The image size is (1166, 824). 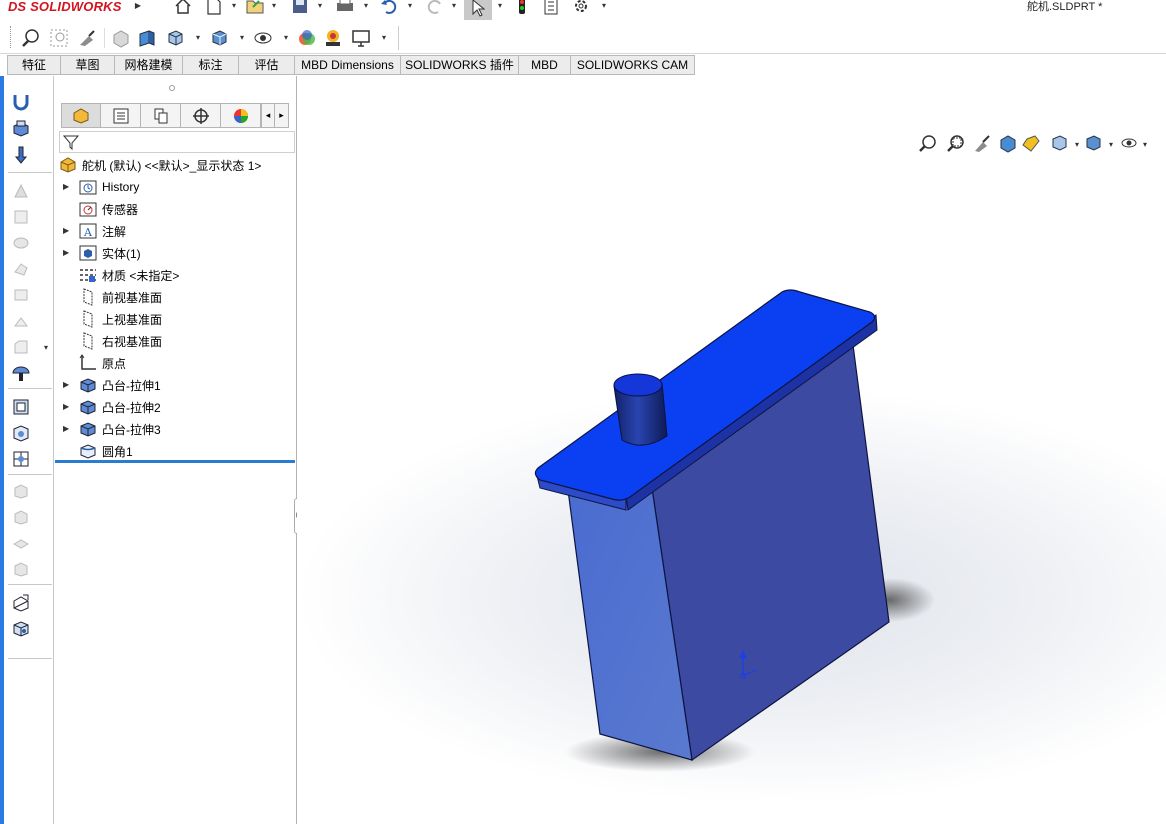 What do you see at coordinates (102, 253) in the screenshot?
I see `tree-item-solid-bodies: ▶ 实体(1)` at bounding box center [102, 253].